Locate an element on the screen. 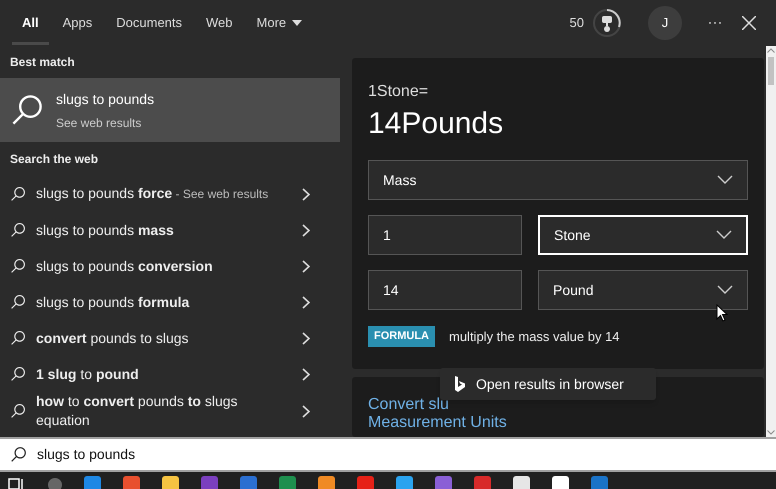  mouse-pointer-icon is located at coordinates (722, 313).